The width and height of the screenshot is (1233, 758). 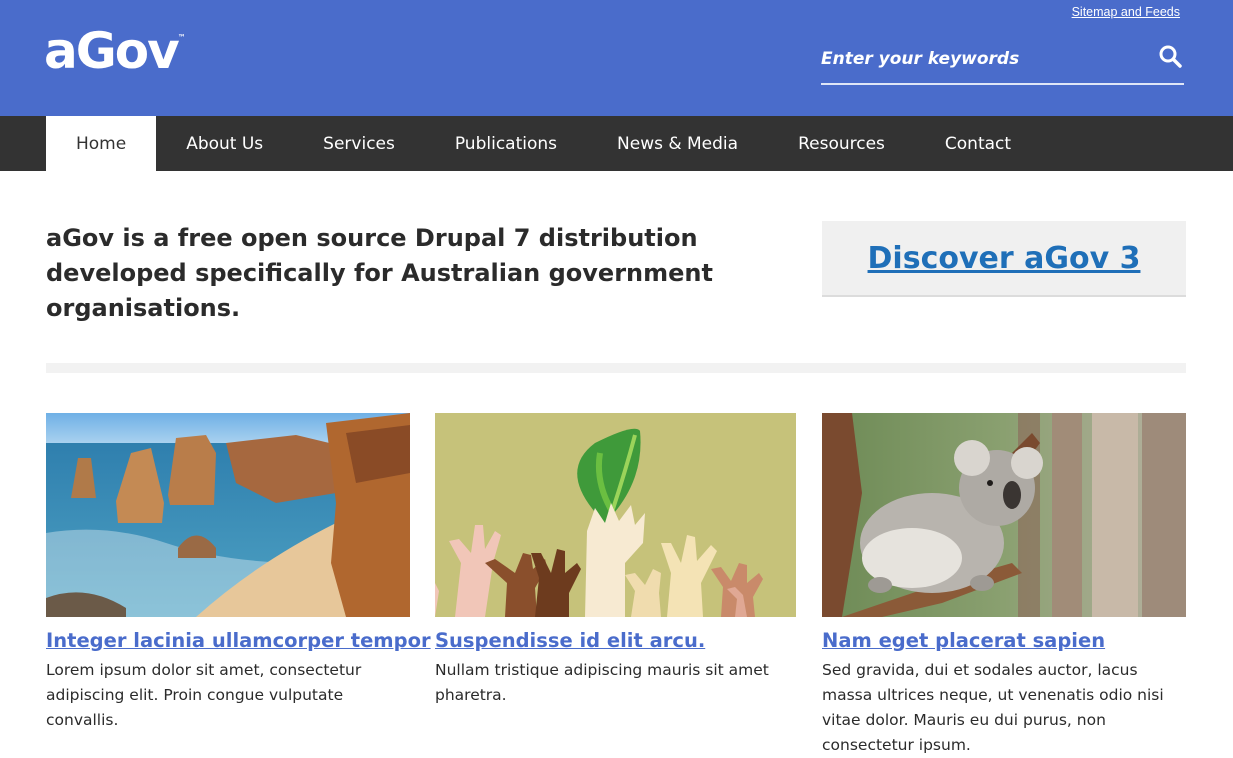 What do you see at coordinates (677, 143) in the screenshot?
I see `nav-item-news-media: News & Media` at bounding box center [677, 143].